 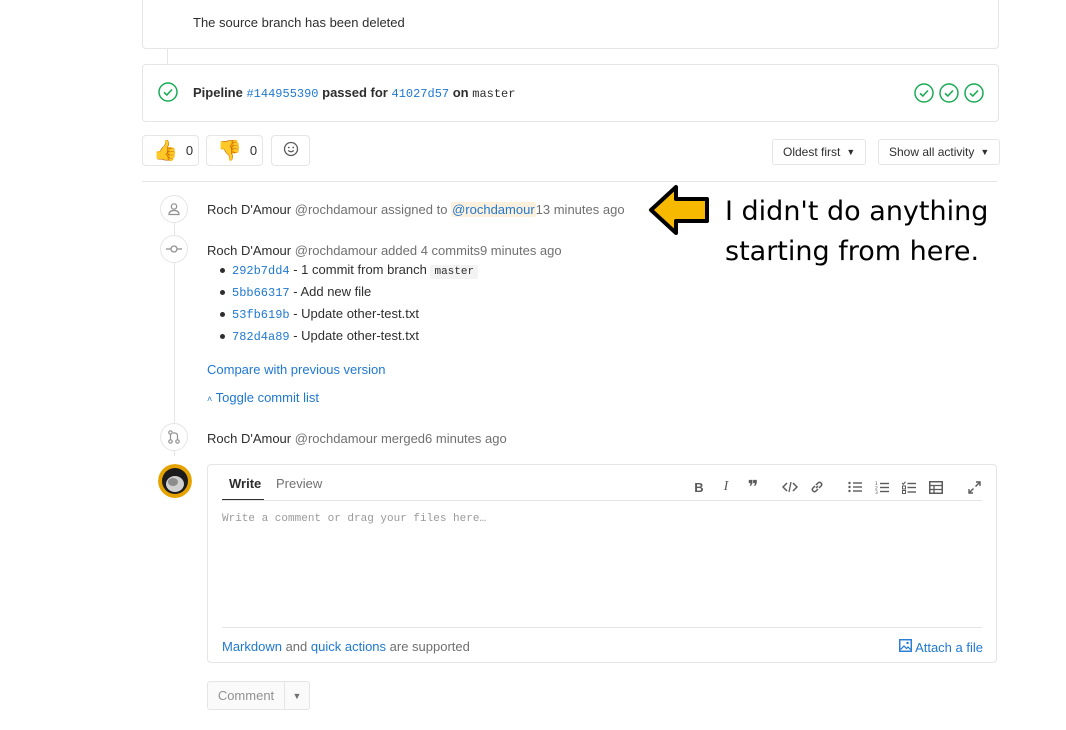 What do you see at coordinates (189, 150) in the screenshot?
I see `thumbsup-count: 0` at bounding box center [189, 150].